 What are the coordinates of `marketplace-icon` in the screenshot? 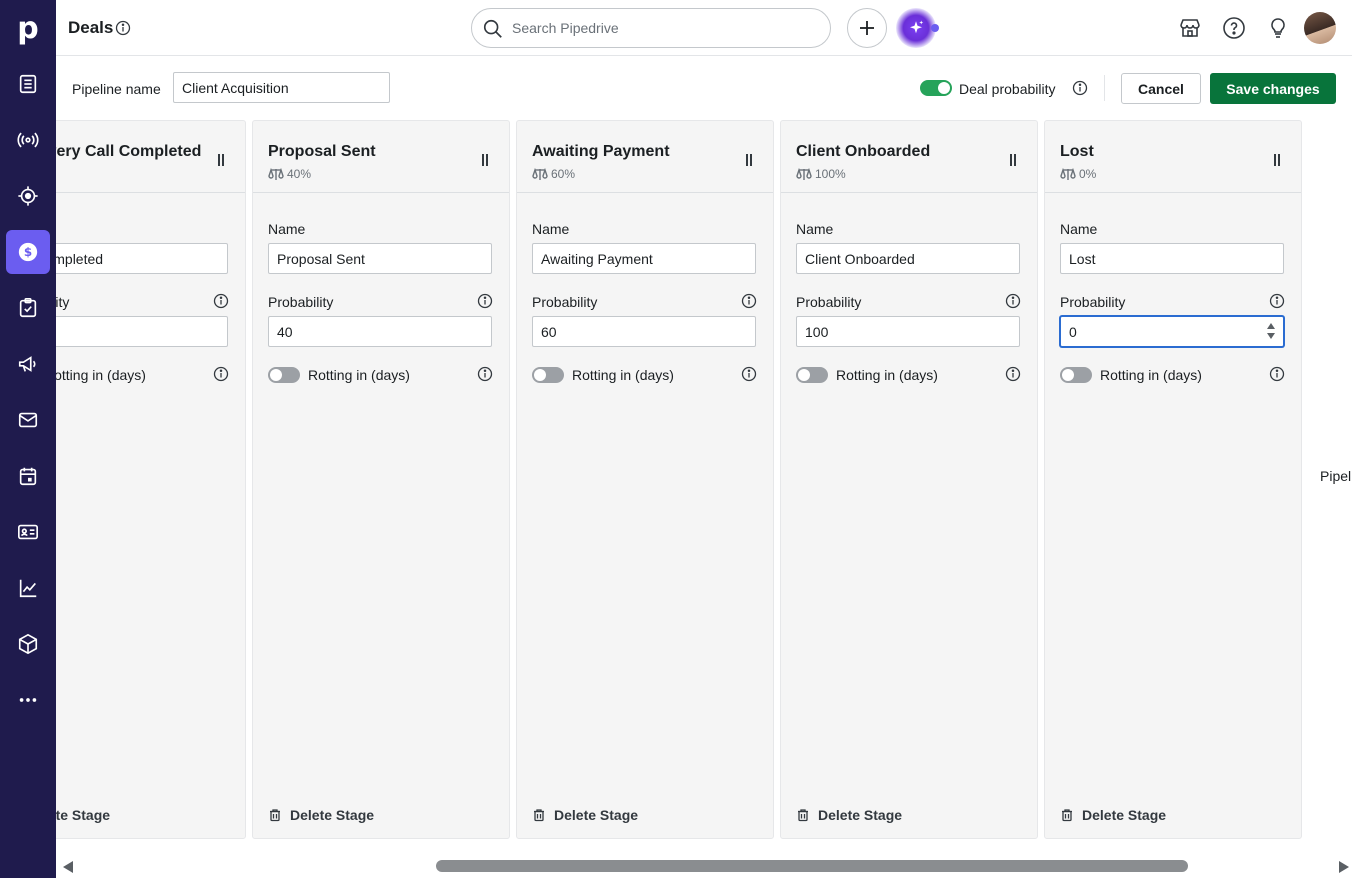 It's located at (1190, 28).